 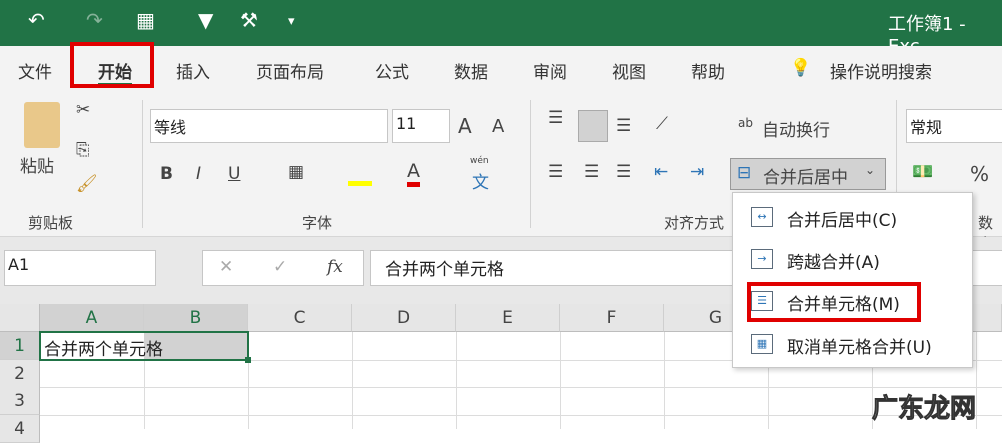 What do you see at coordinates (51, 223) in the screenshot?
I see `clipboard-group-label: 剪贴板` at bounding box center [51, 223].